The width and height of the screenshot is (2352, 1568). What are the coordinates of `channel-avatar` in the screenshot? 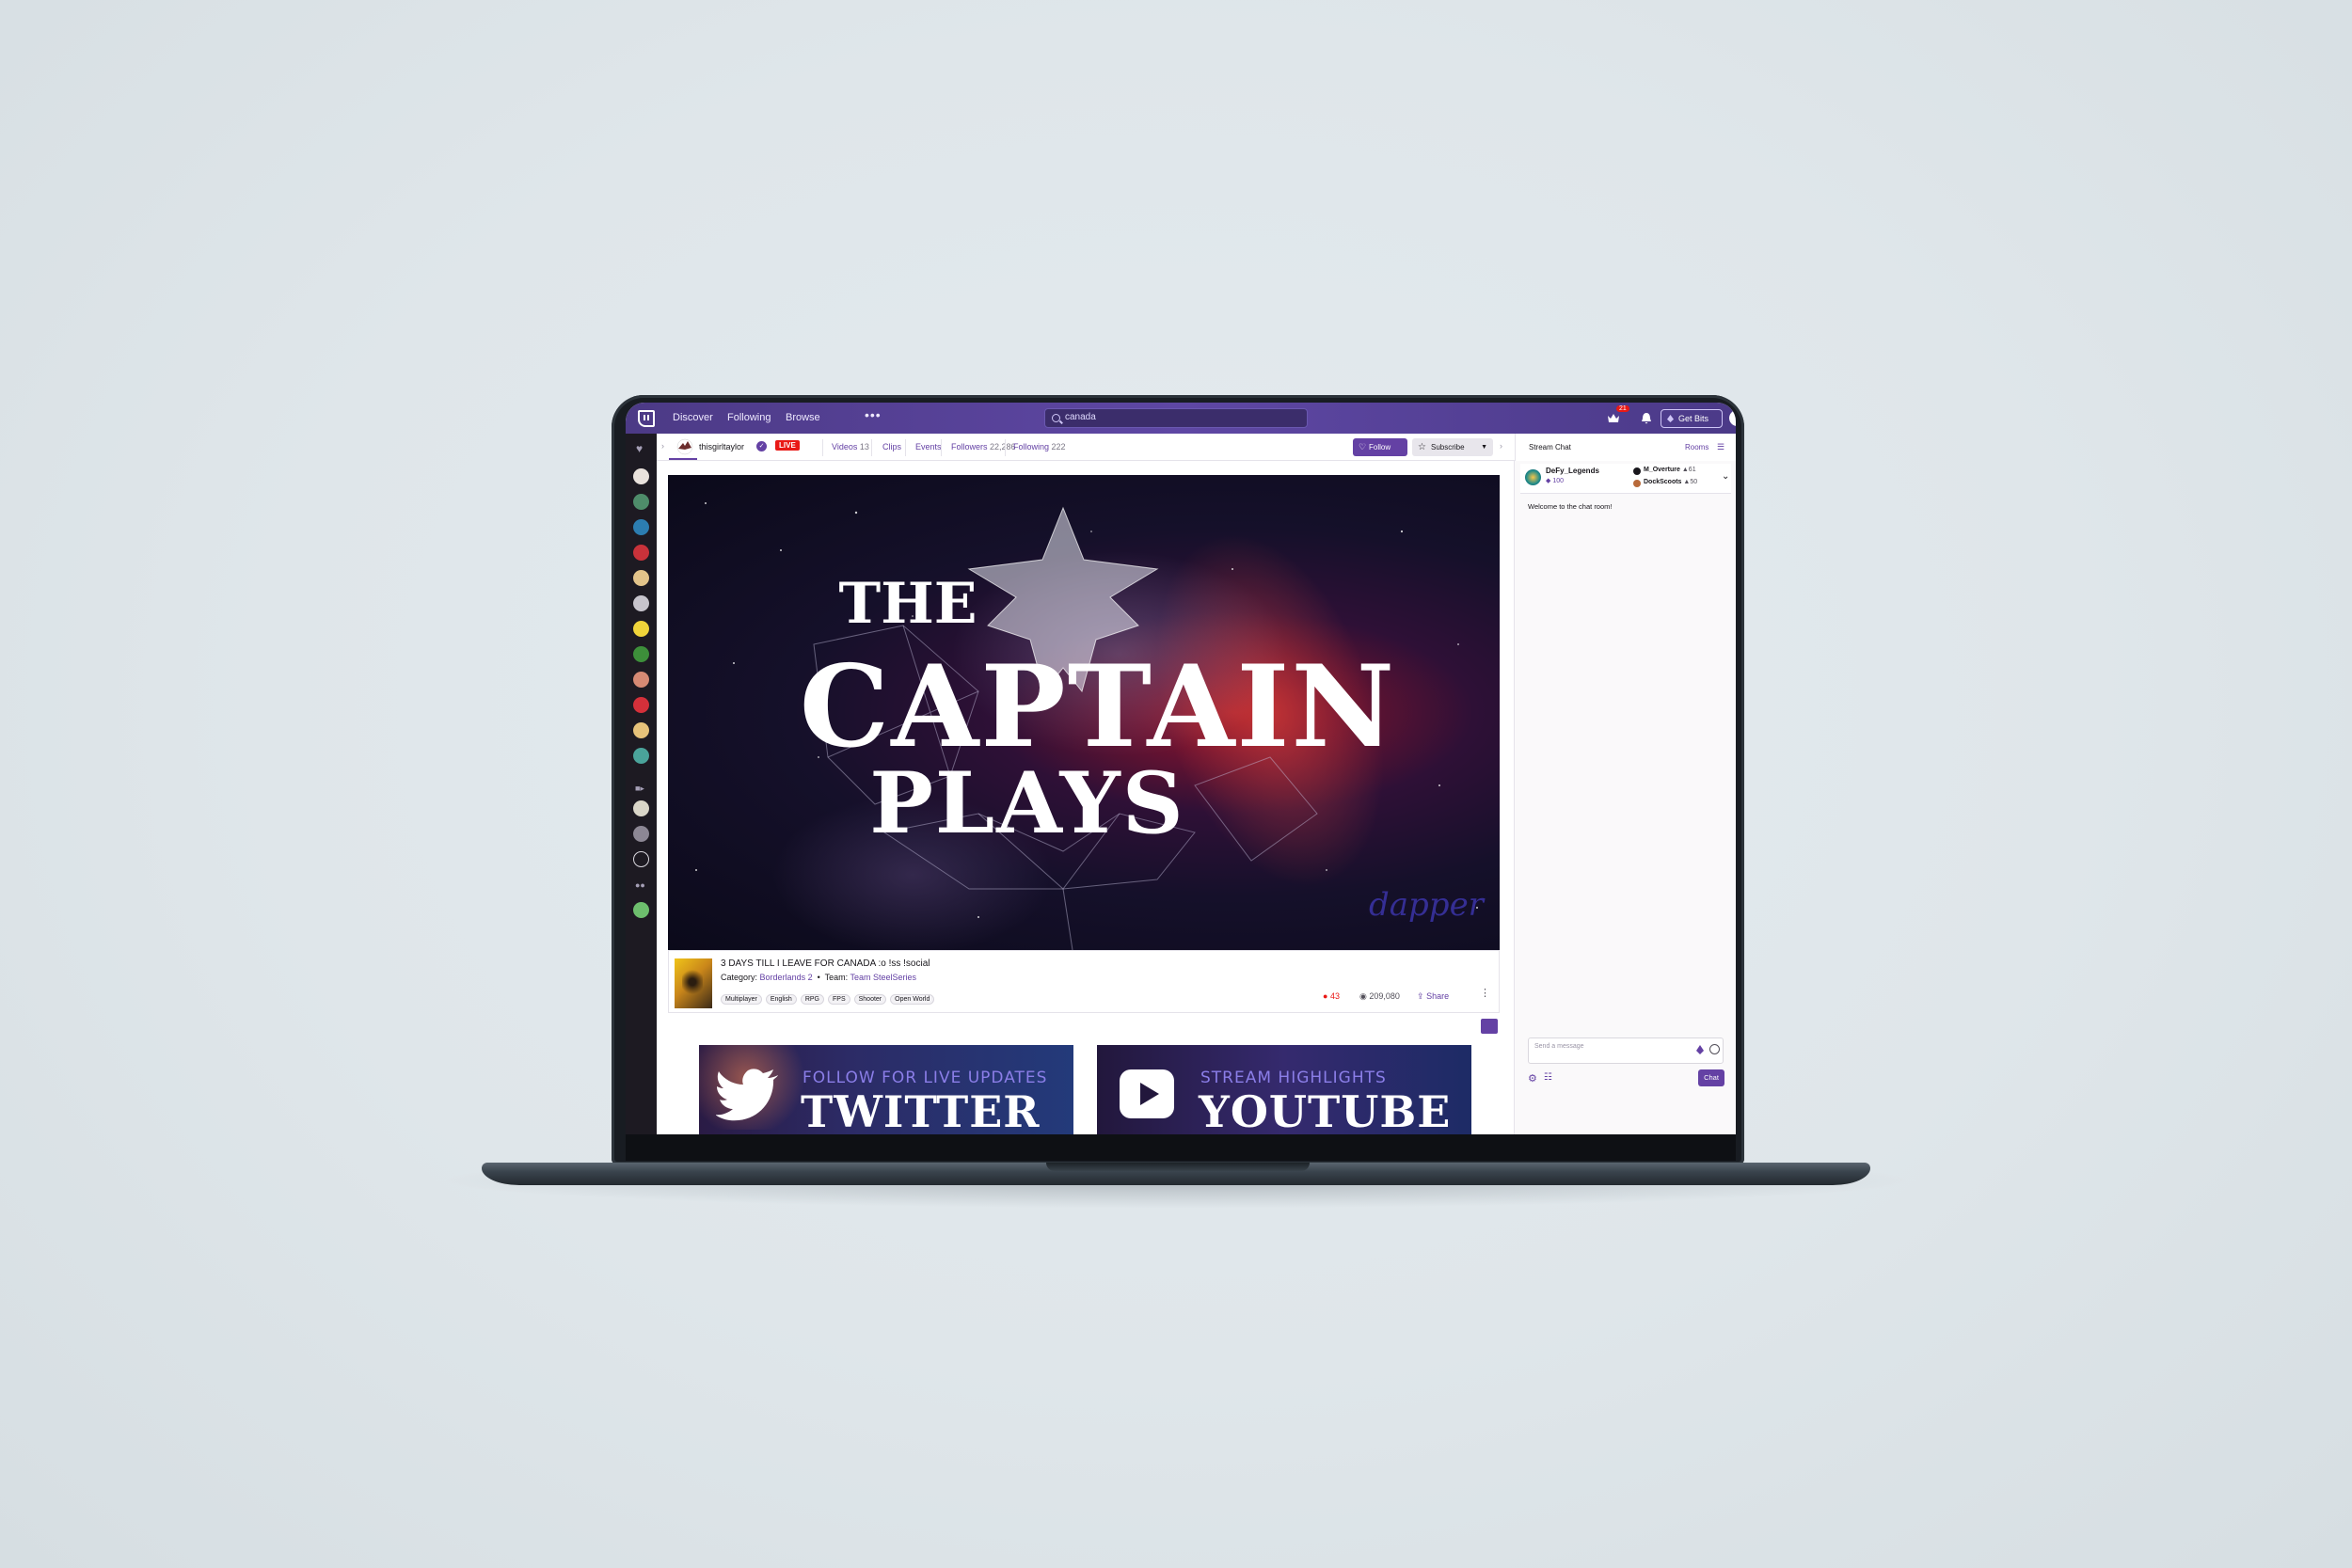 It's located at (684, 446).